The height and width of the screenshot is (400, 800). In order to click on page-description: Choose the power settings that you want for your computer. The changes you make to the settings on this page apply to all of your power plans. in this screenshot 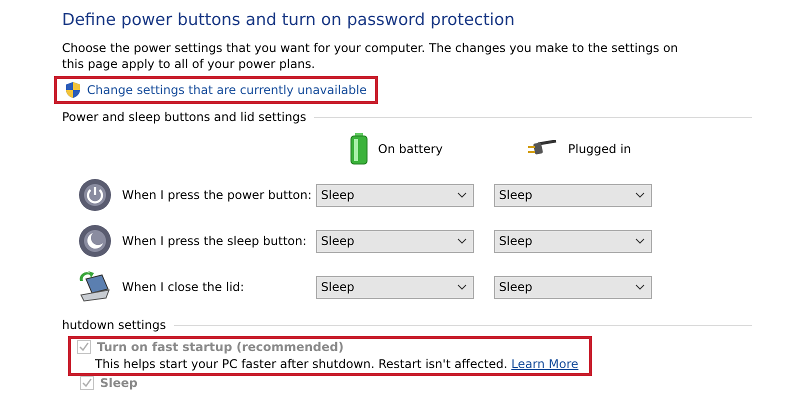, I will do `click(371, 56)`.